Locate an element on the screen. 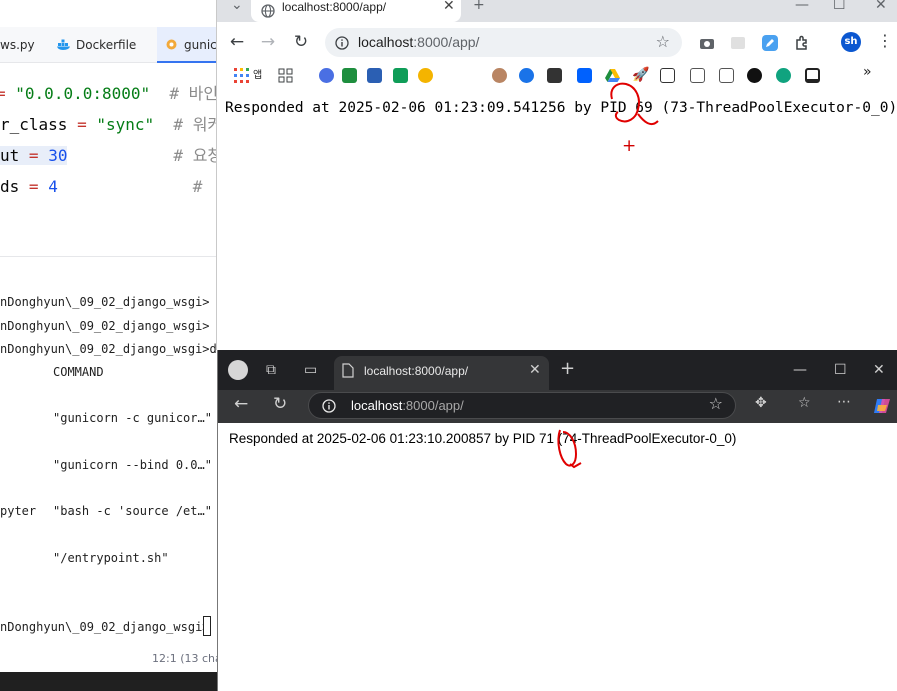 The width and height of the screenshot is (897, 691). editor-tab-gunicorn: gunico is located at coordinates (187, 45).